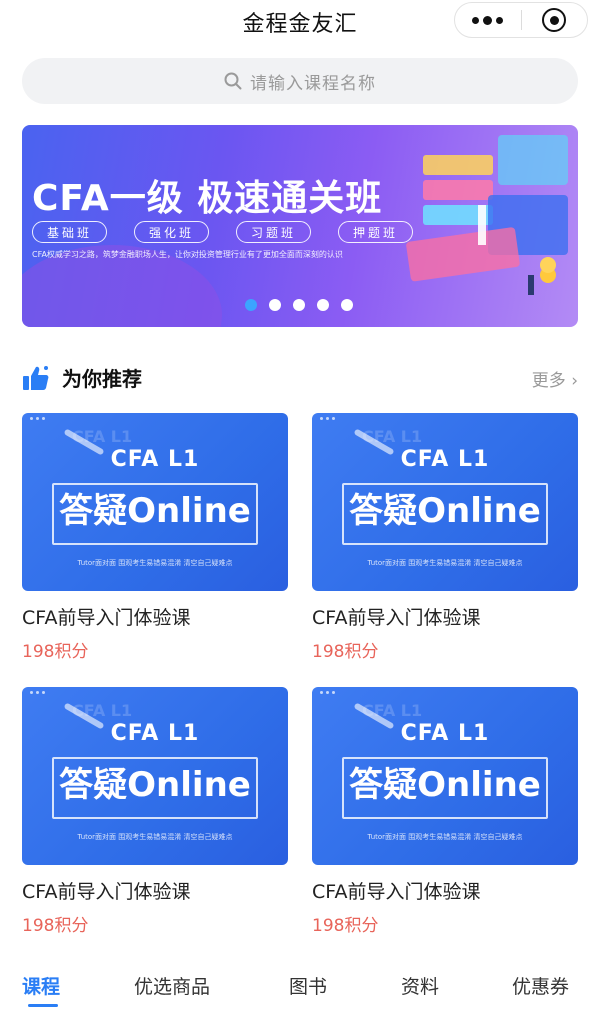 This screenshot has height=1020, width=600. Describe the element at coordinates (375, 232) in the screenshot. I see `banner-pill: 押题班` at that location.